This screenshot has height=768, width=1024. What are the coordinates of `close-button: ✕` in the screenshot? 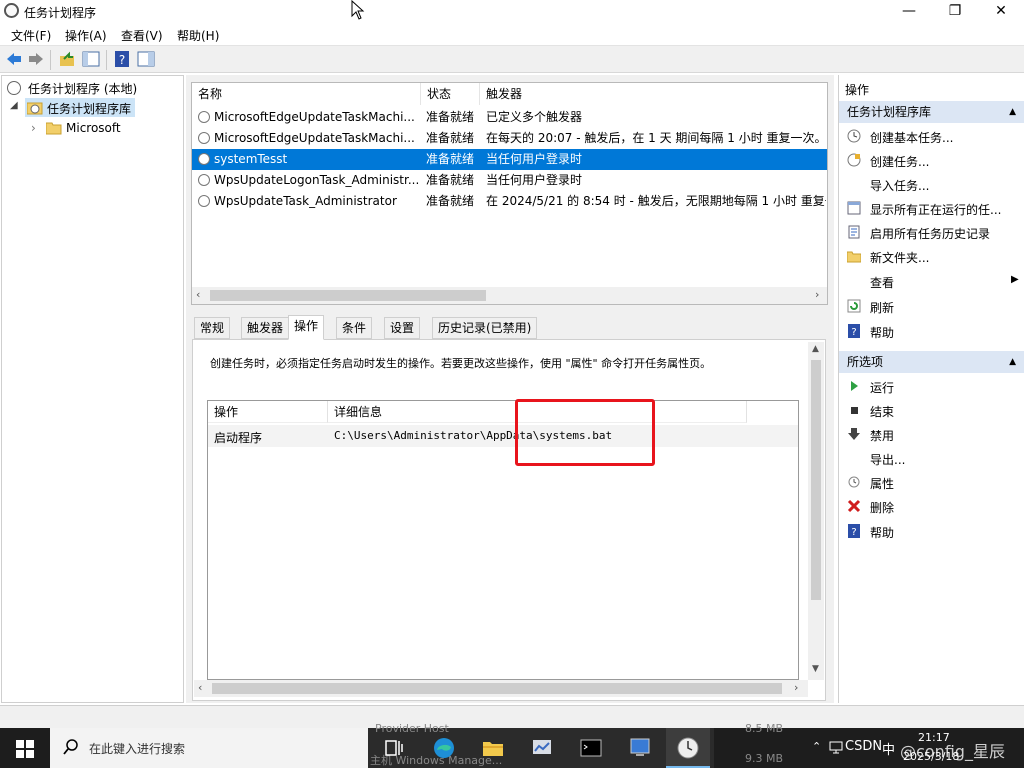 It's located at (1001, 11).